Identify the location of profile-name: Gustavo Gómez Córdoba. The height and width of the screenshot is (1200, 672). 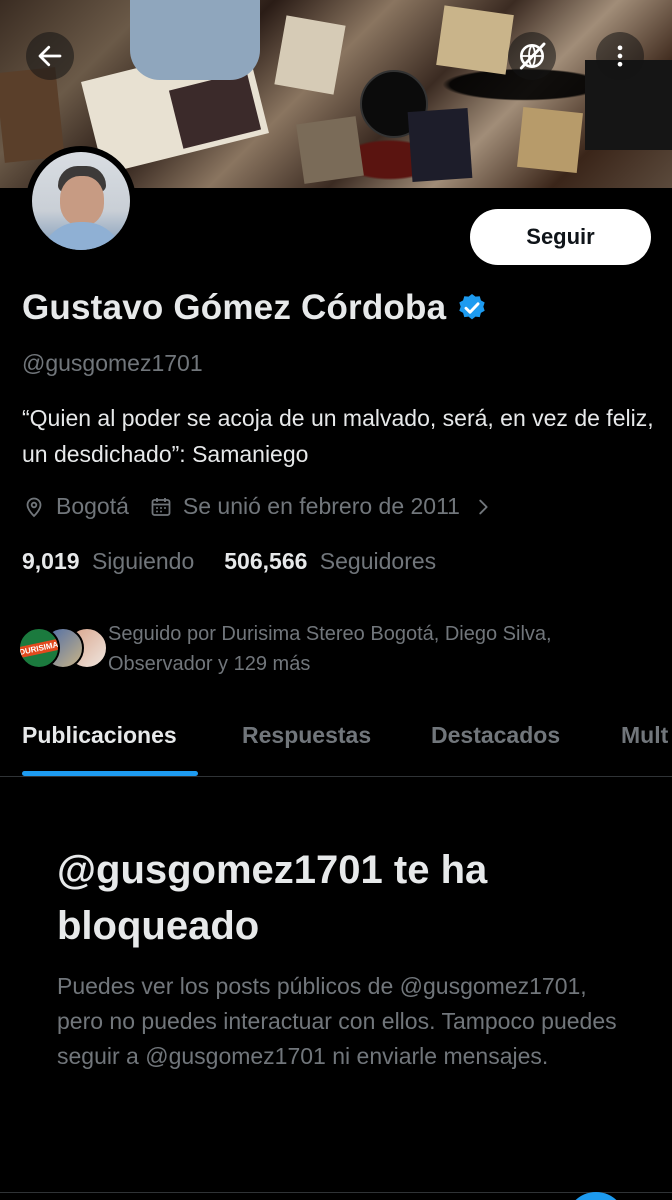
(234, 307).